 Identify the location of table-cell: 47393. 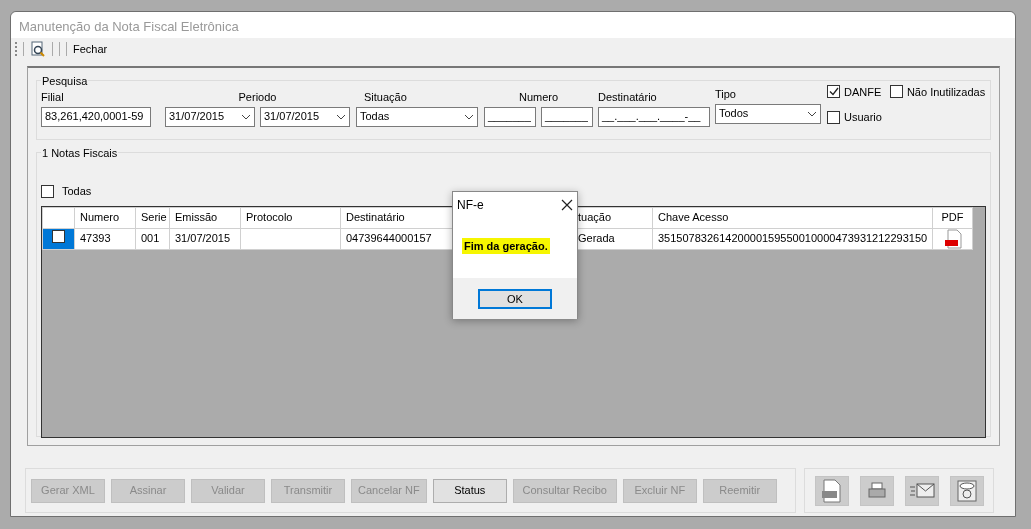
(95, 238).